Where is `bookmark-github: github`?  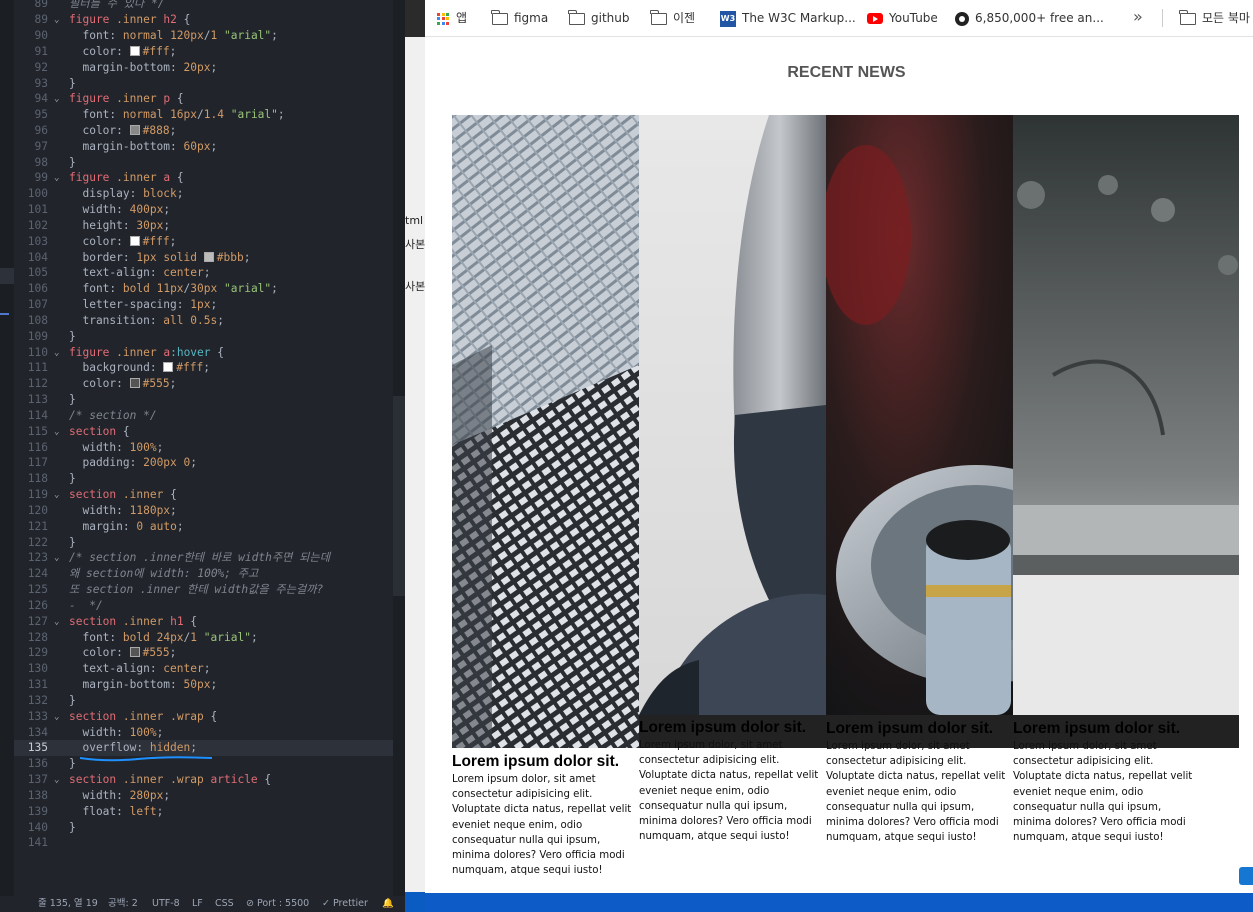 bookmark-github: github is located at coordinates (598, 18).